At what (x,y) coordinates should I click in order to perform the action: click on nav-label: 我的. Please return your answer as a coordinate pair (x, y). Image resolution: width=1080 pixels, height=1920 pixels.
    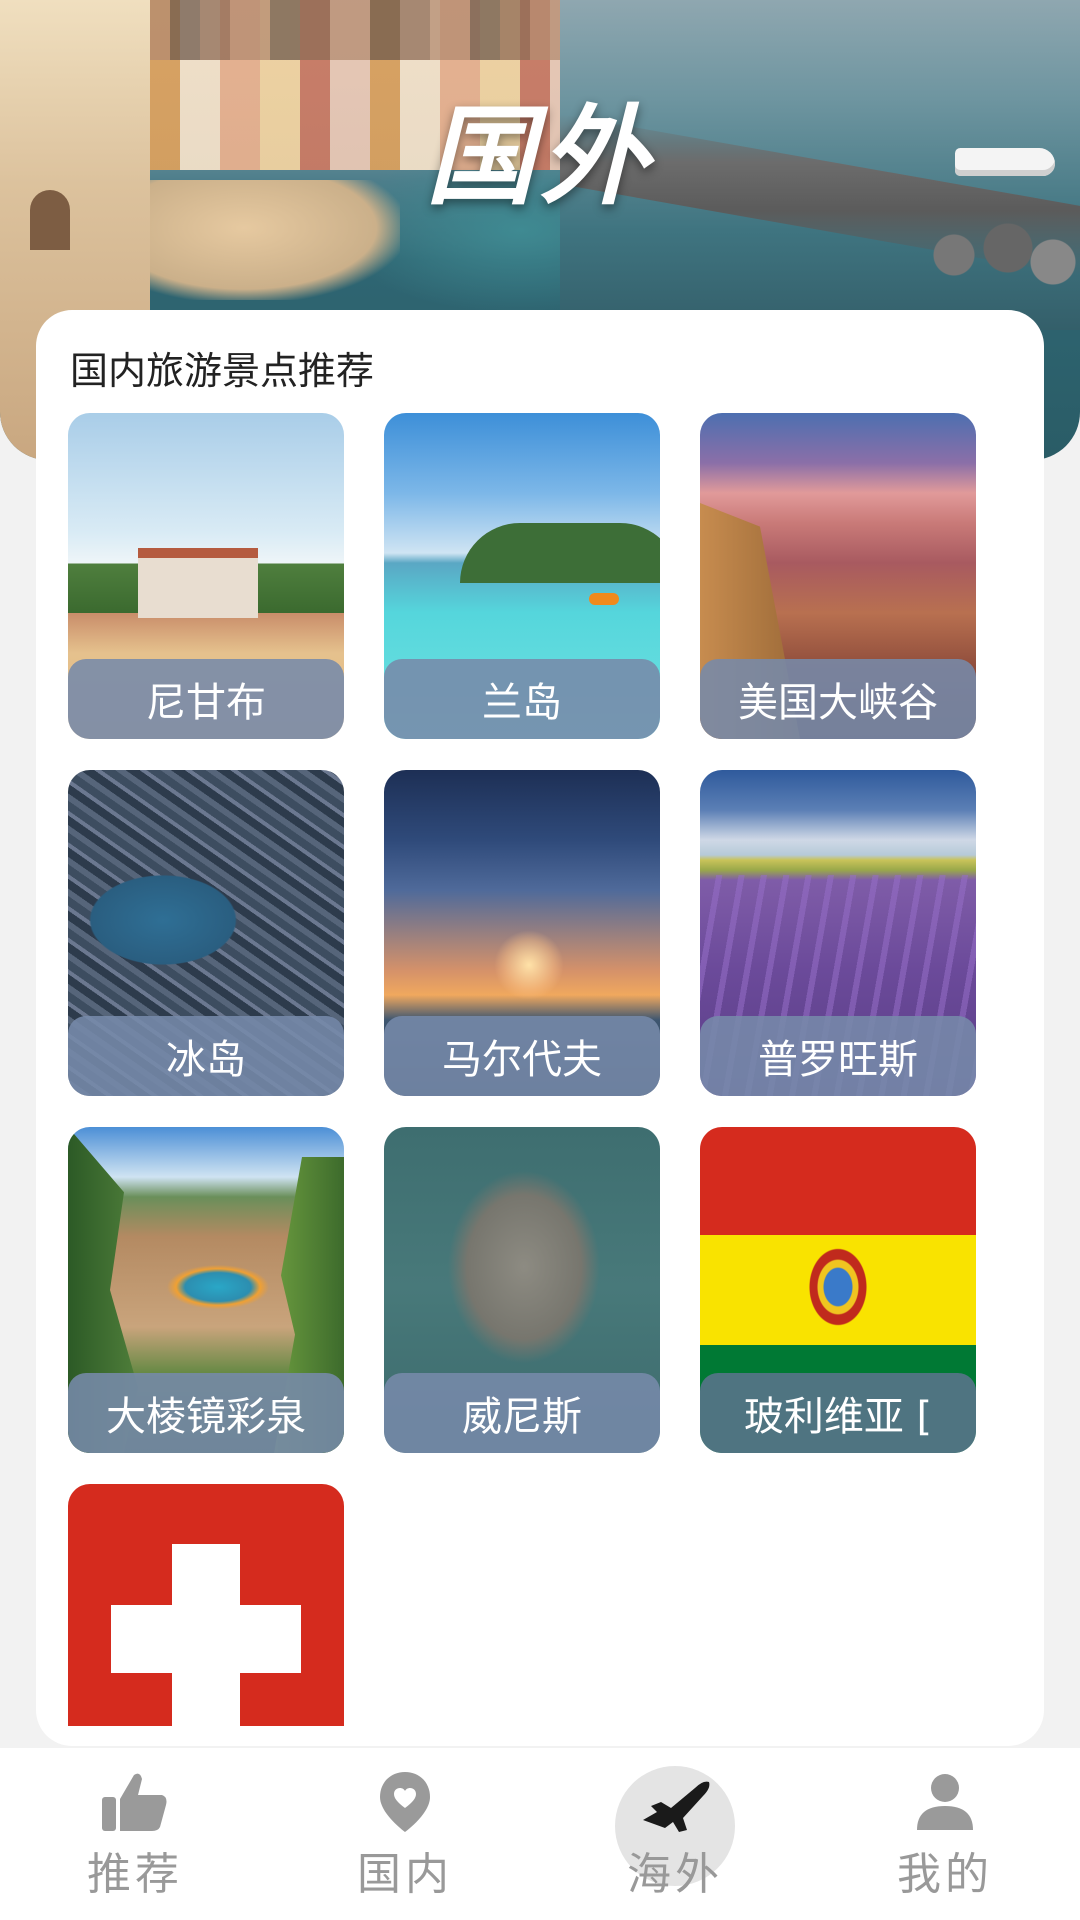
    Looking at the image, I should click on (945, 1874).